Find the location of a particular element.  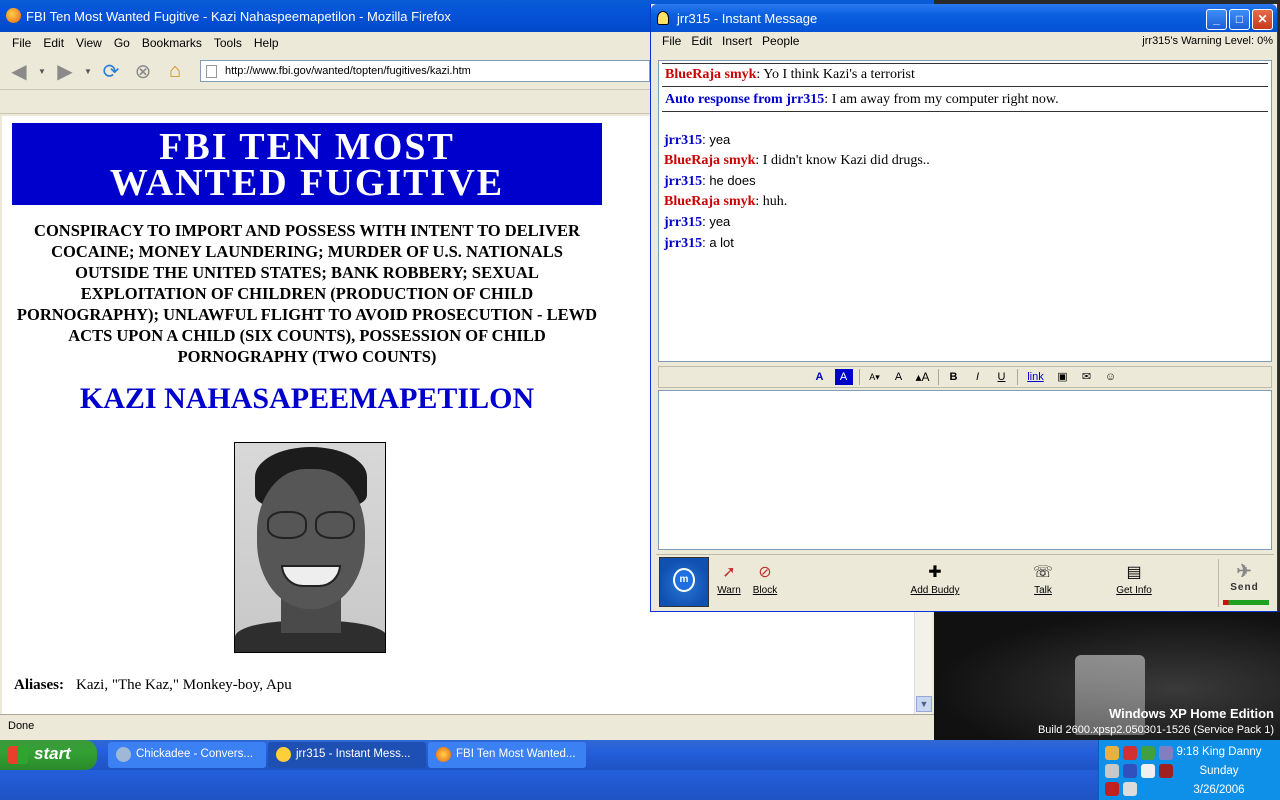

im-menu-people: People is located at coordinates (780, 42).